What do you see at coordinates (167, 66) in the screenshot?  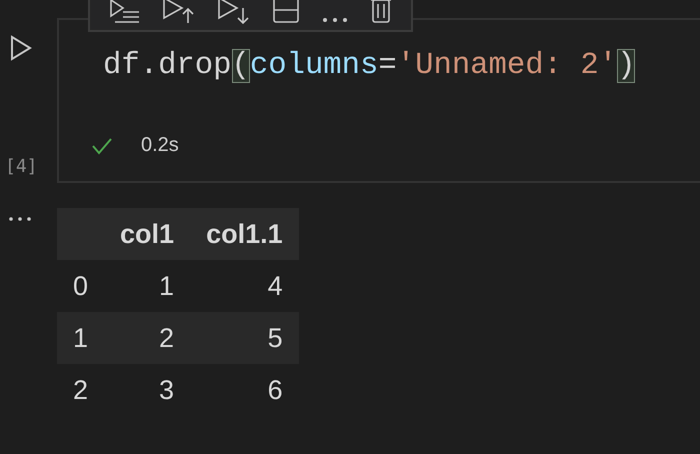 I see `code-text: df.drop` at bounding box center [167, 66].